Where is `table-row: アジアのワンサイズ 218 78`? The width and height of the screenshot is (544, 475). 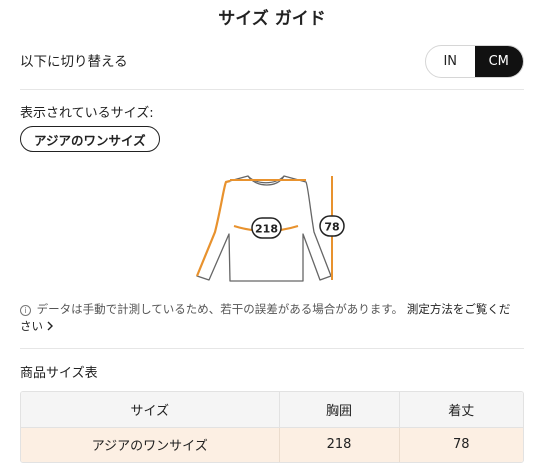 table-row: アジアのワンサイズ 218 78 is located at coordinates (272, 444).